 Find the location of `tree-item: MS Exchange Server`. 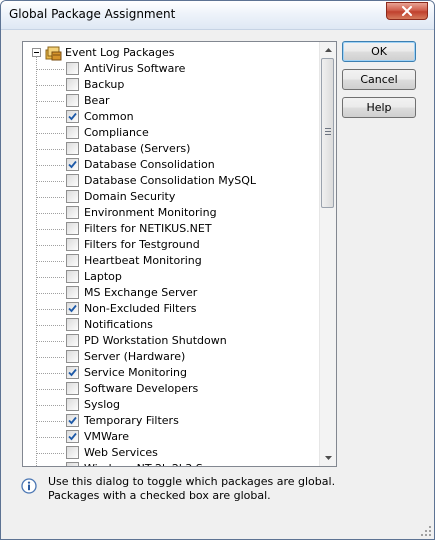

tree-item: MS Exchange Server is located at coordinates (171, 293).